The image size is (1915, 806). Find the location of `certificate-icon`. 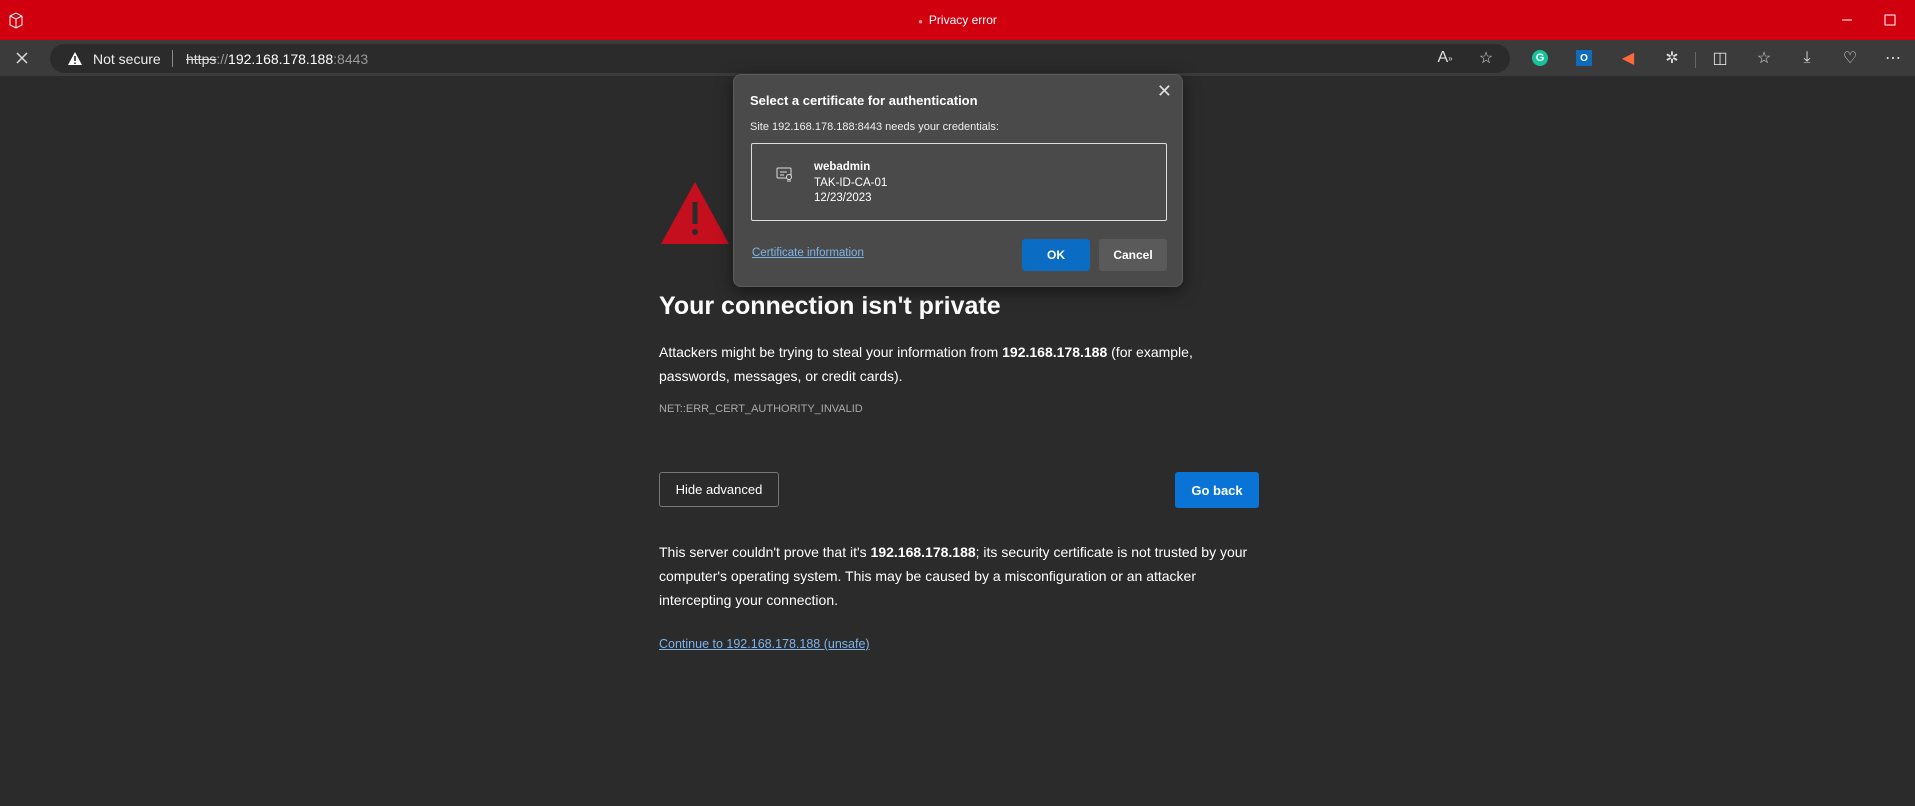

certificate-icon is located at coordinates (784, 174).